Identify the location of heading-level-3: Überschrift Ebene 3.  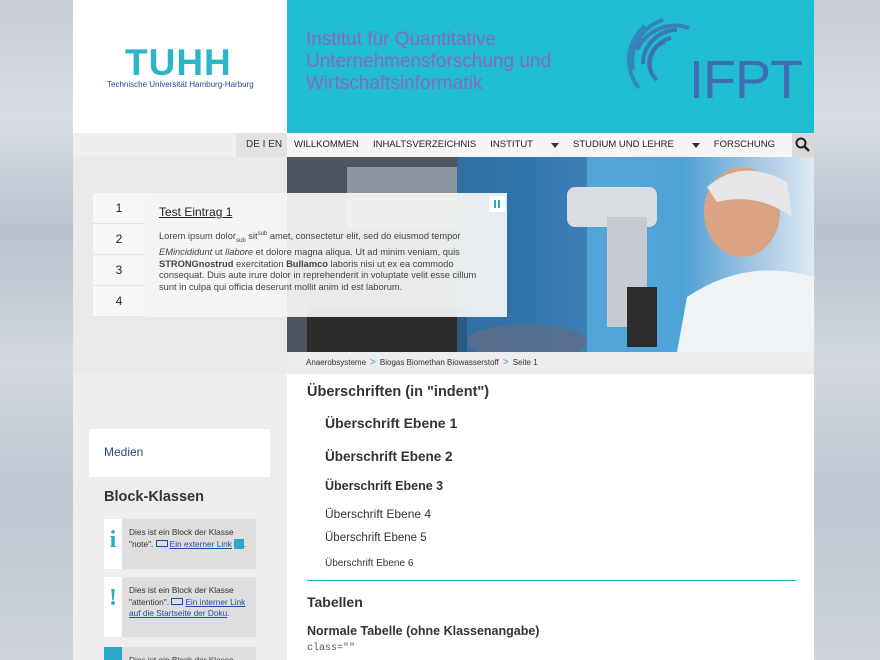
(384, 486).